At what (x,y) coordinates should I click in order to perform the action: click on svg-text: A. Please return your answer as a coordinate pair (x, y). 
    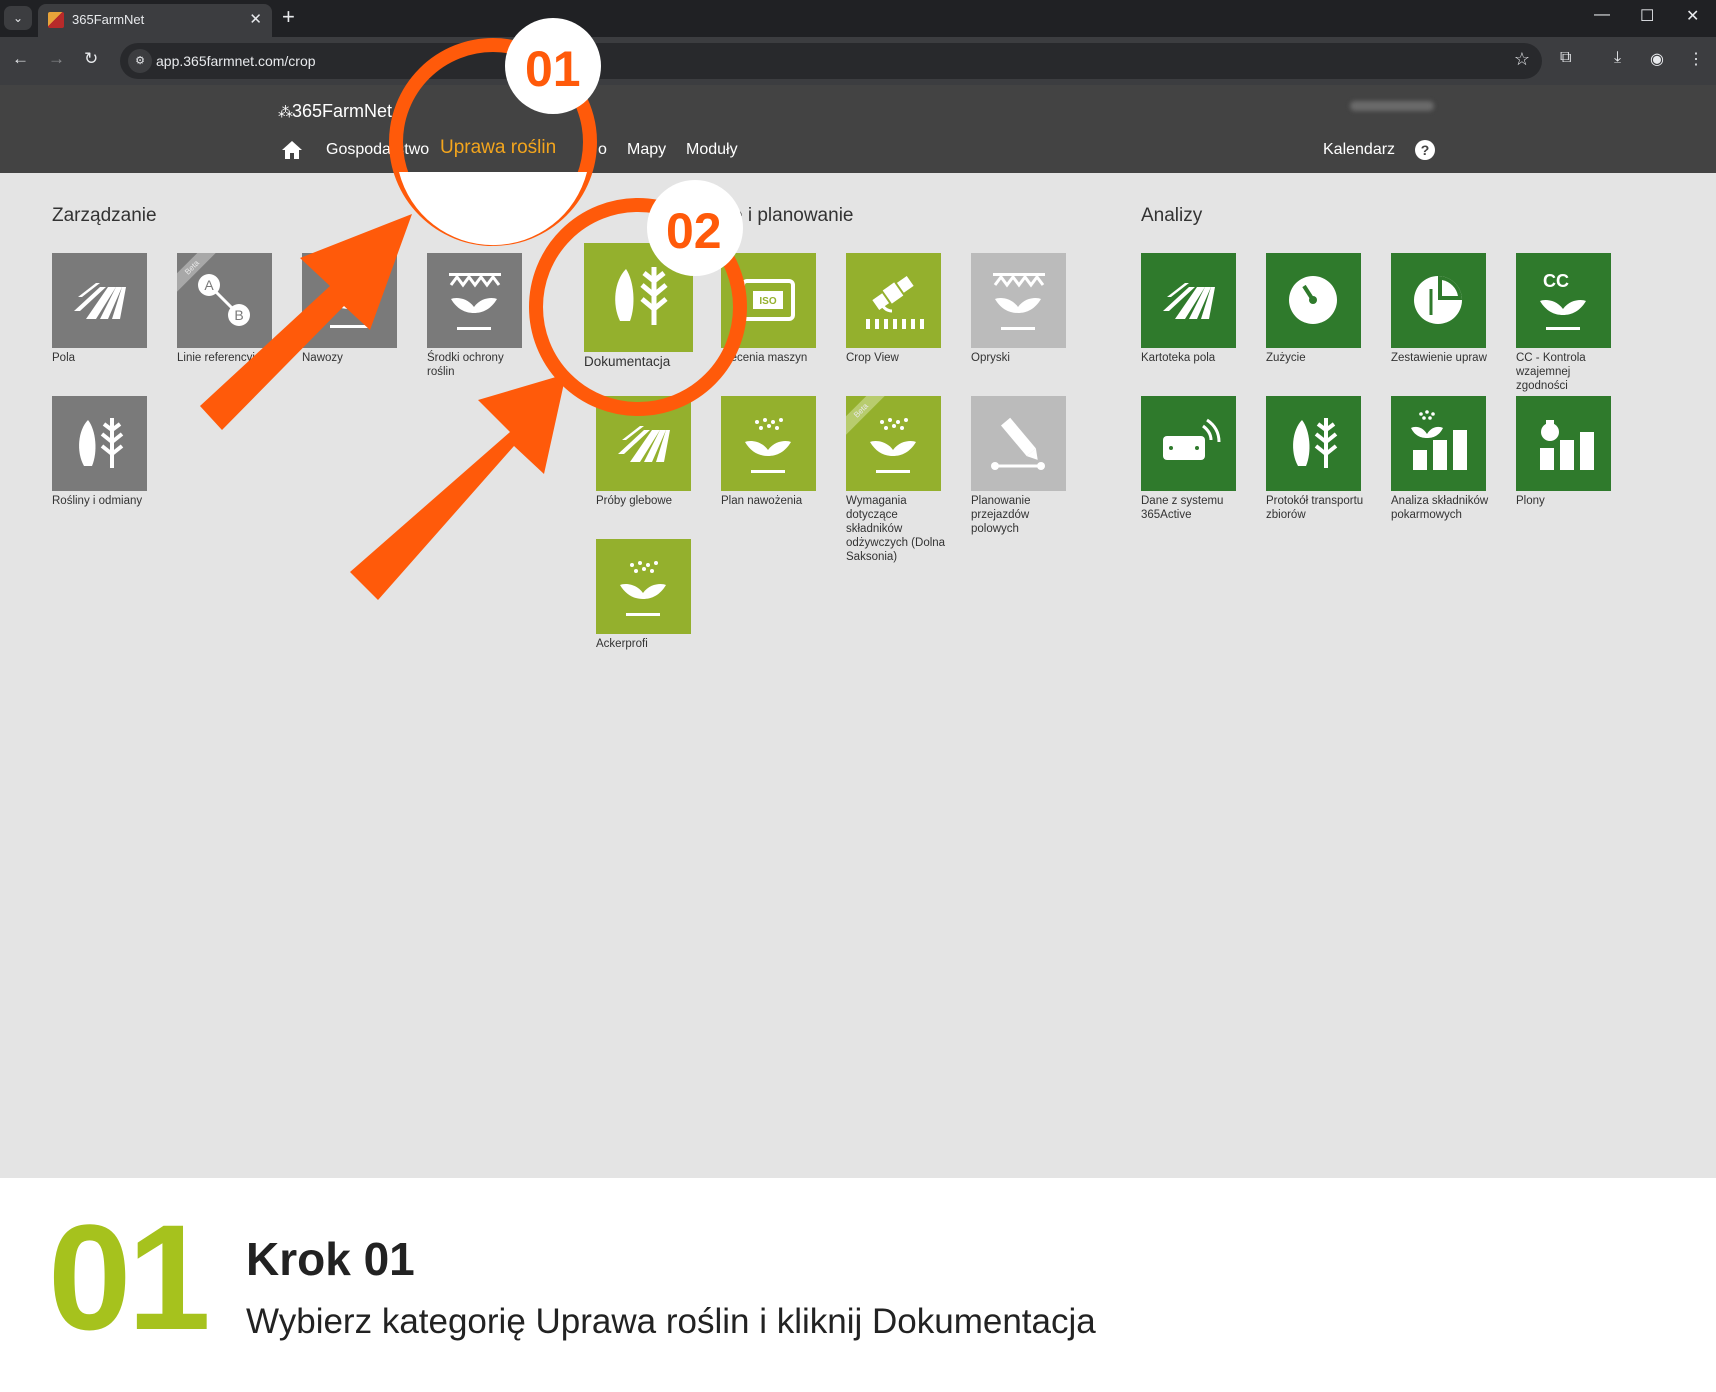
    Looking at the image, I should click on (209, 285).